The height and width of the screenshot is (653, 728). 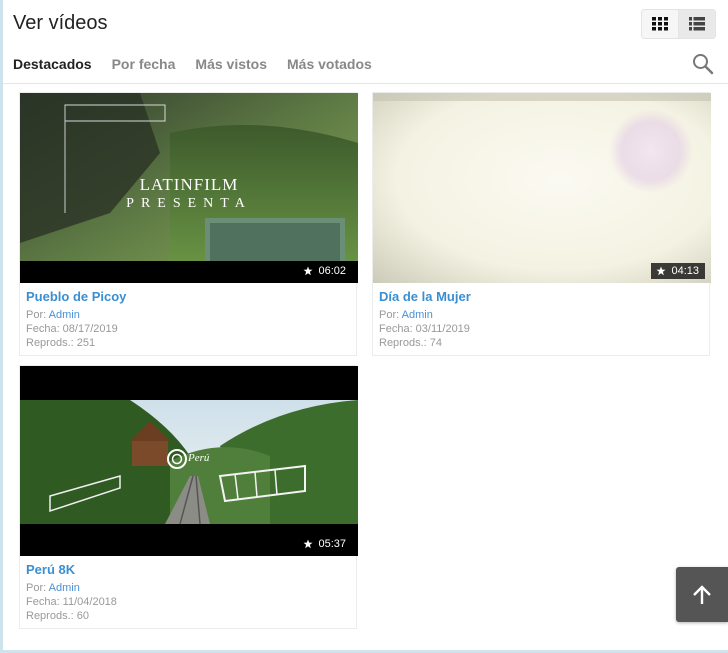 I want to click on video-plays: Reprods.: 251, so click(x=61, y=343).